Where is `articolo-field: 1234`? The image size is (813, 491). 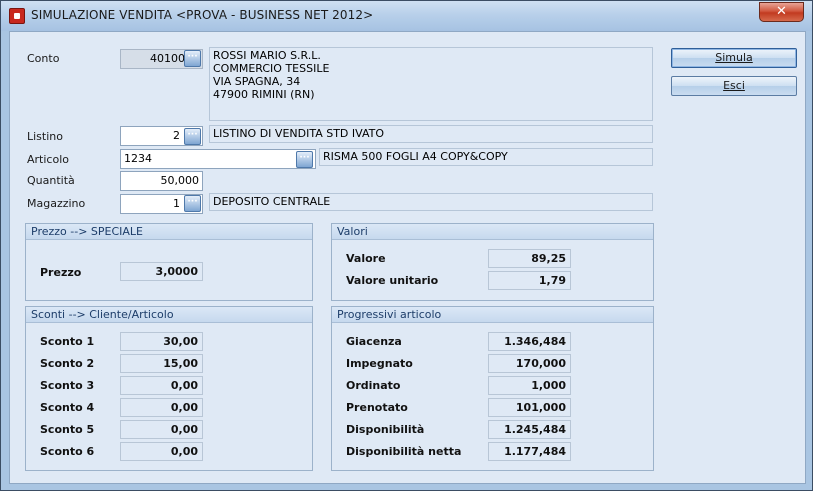
articolo-field: 1234 is located at coordinates (218, 159).